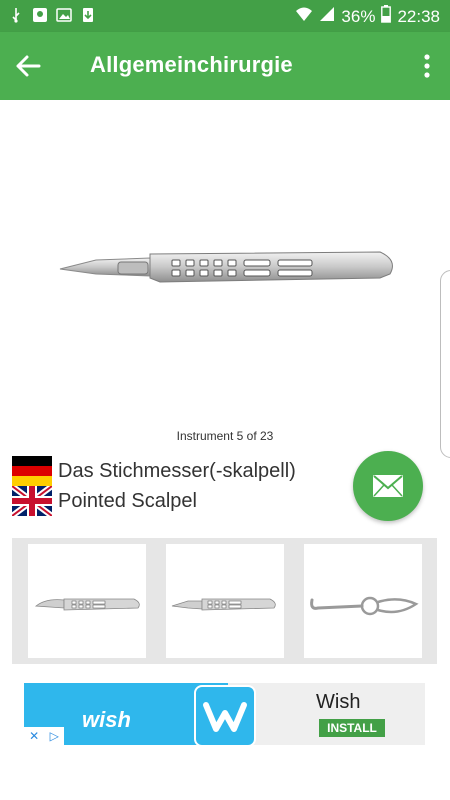  Describe the element at coordinates (44, 736) in the screenshot. I see `ad-choices-icon: ✕ ▷` at that location.